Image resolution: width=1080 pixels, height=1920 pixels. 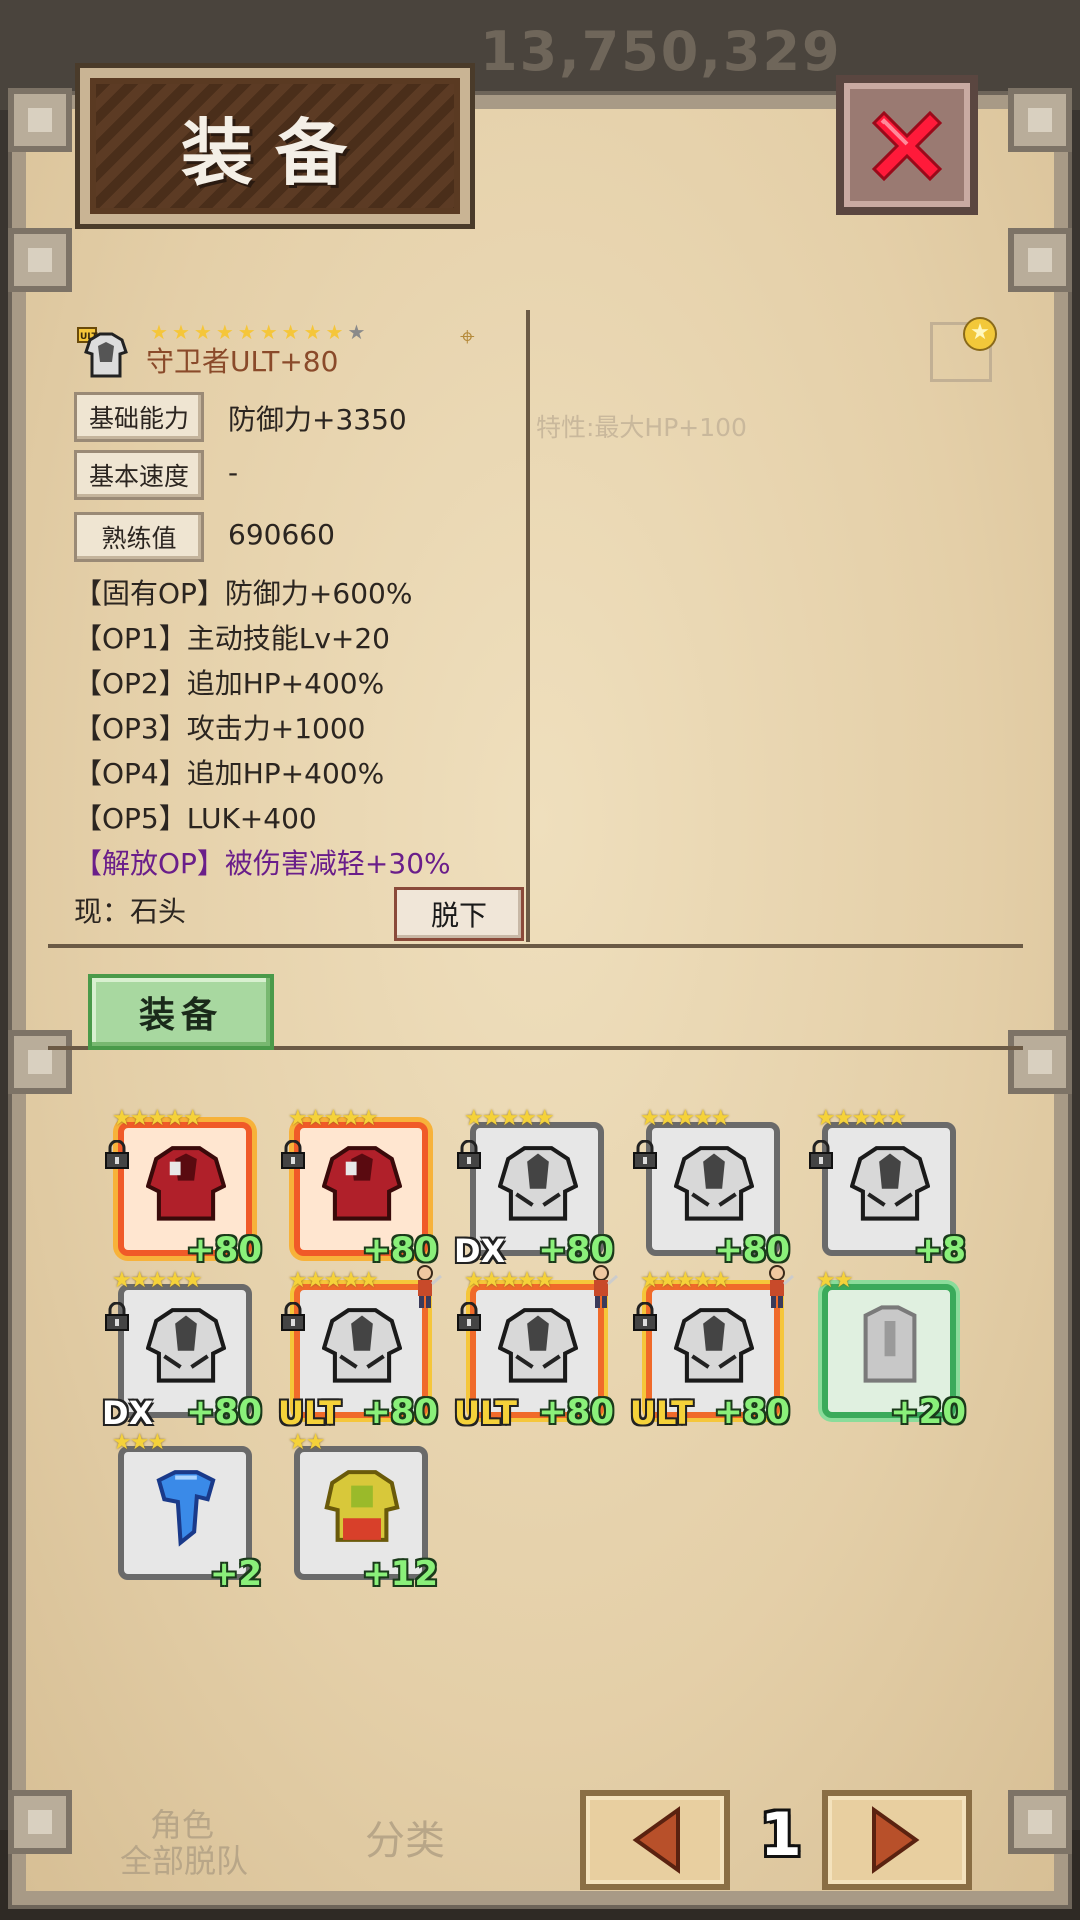 I want to click on slot-stars: ★★★, so click(x=139, y=1442).